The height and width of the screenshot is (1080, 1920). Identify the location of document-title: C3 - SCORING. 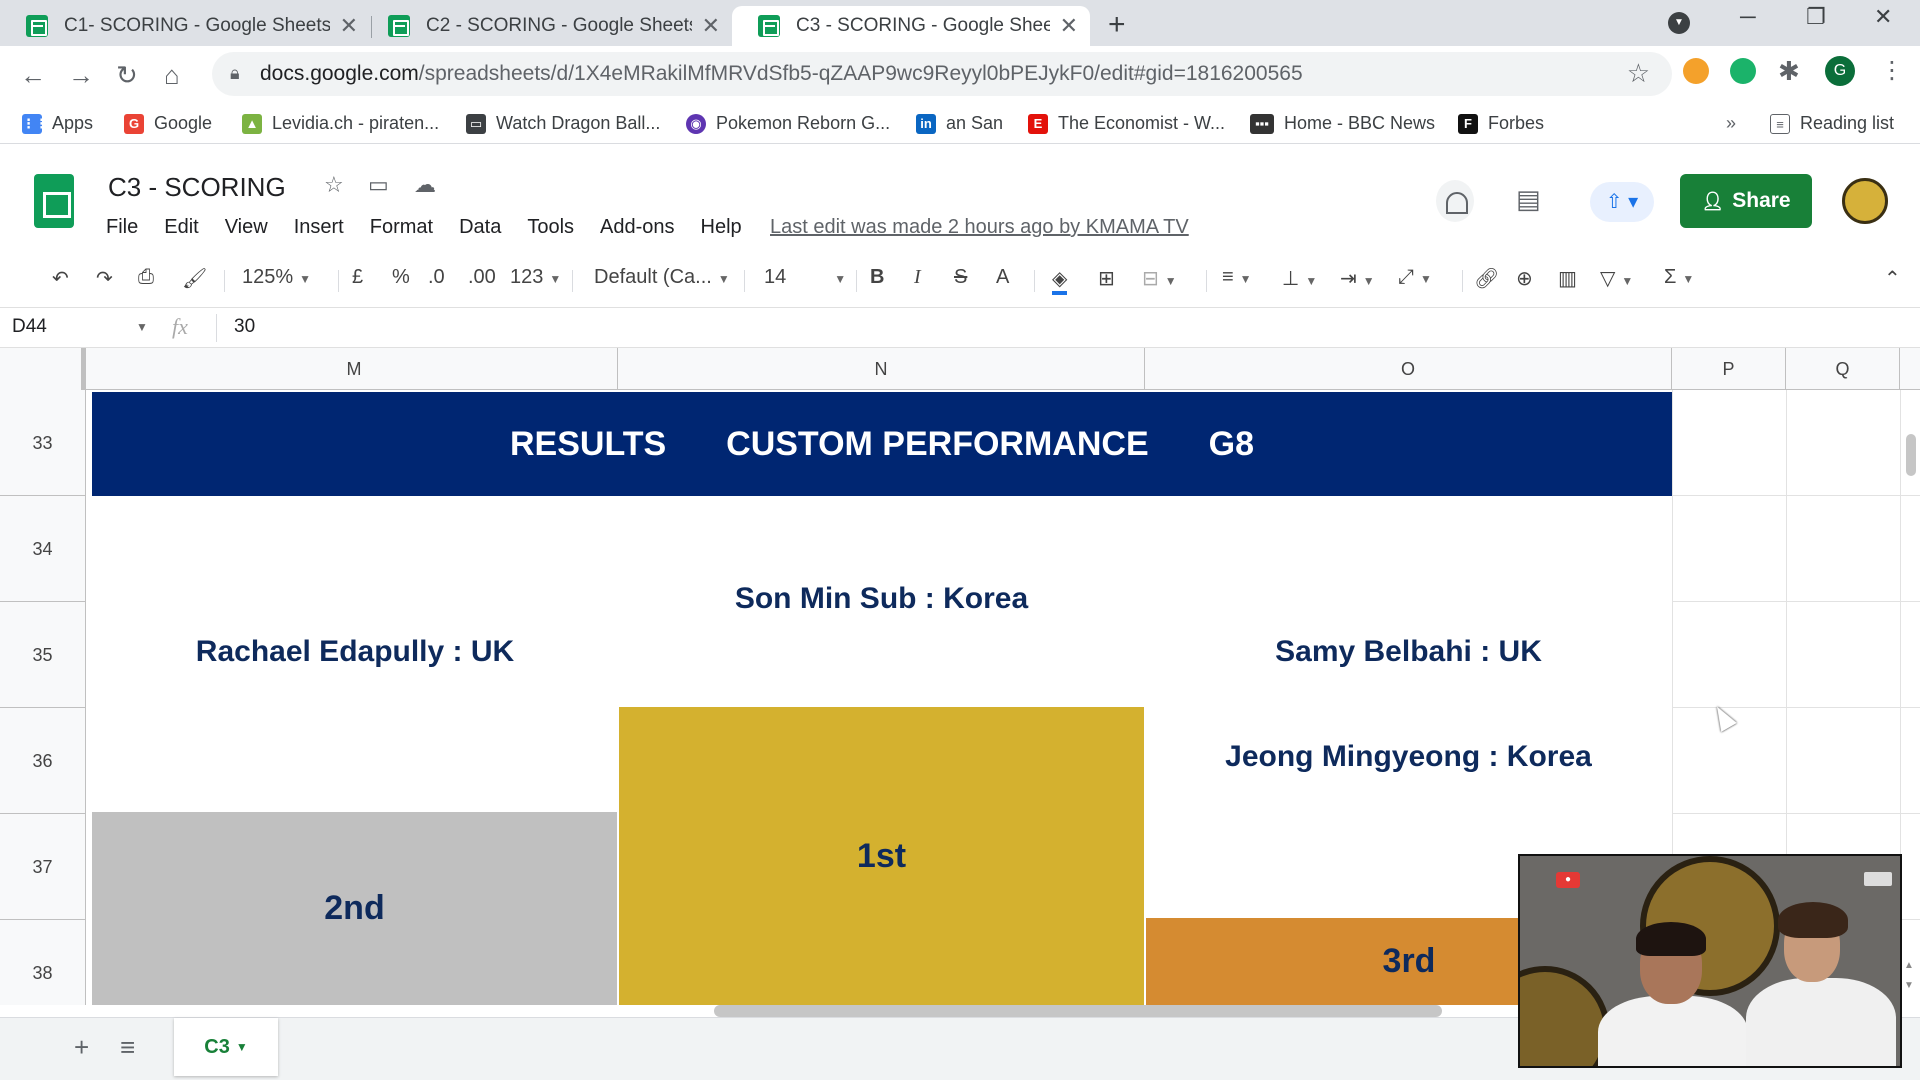
(197, 187).